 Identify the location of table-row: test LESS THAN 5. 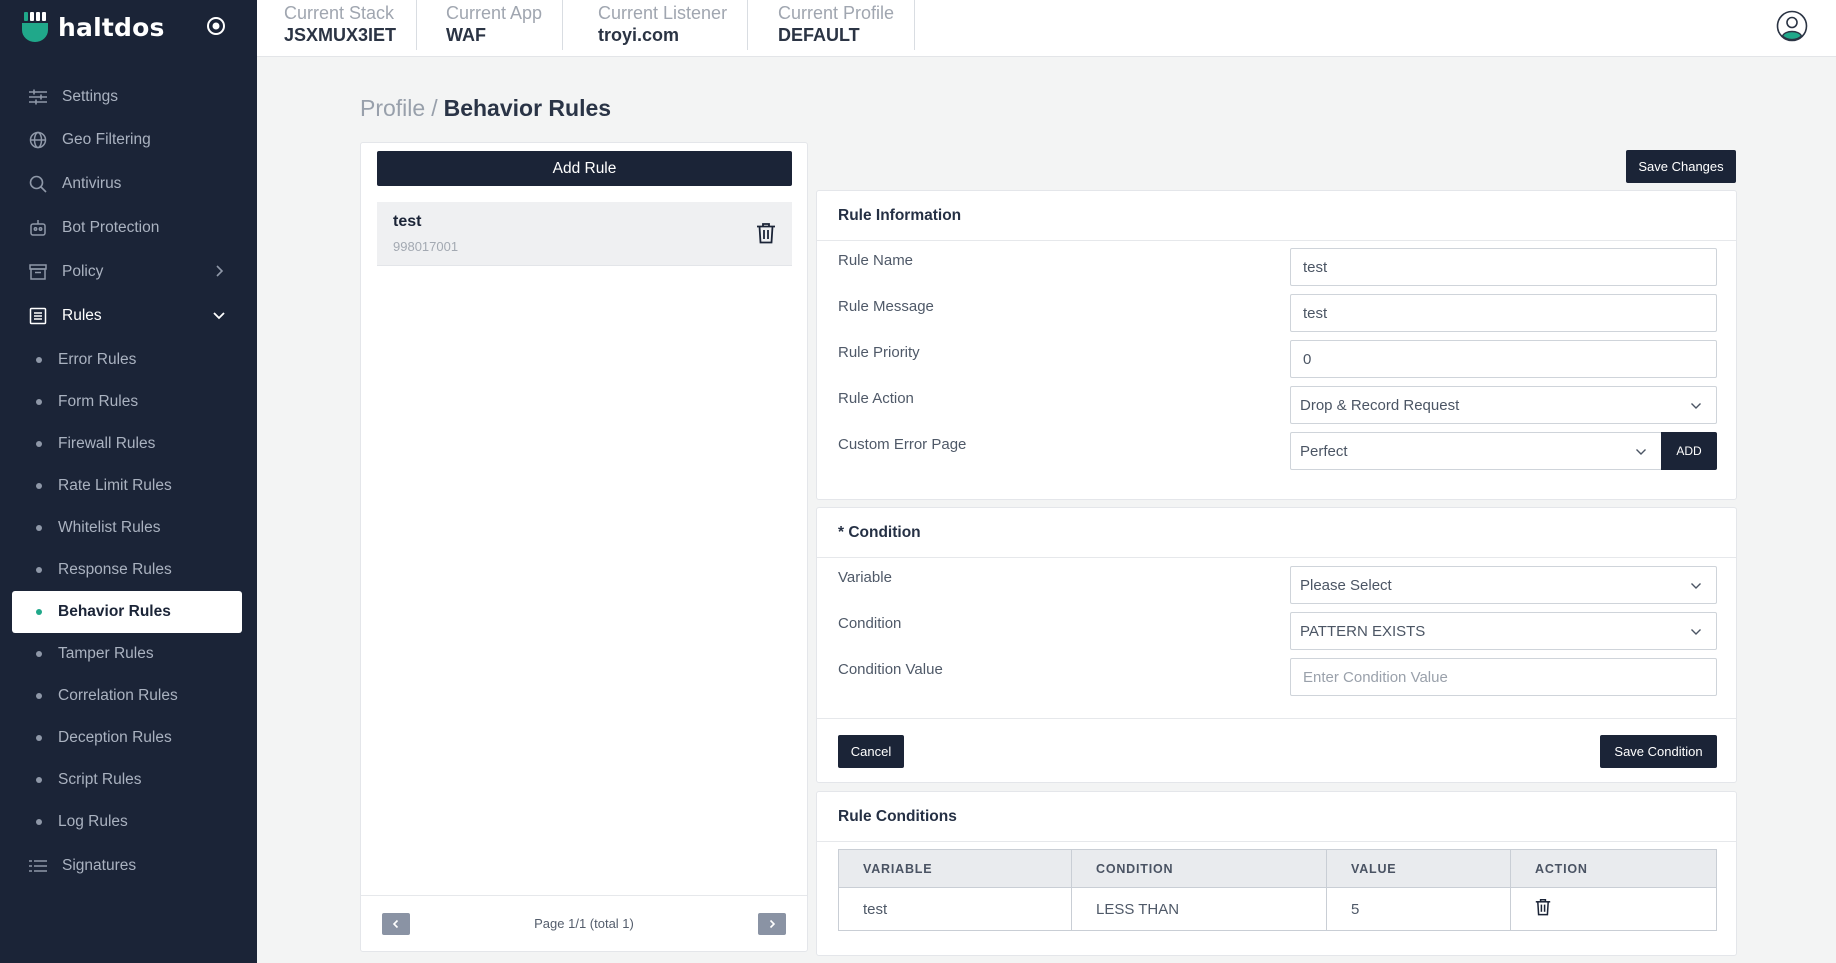
(1277, 909).